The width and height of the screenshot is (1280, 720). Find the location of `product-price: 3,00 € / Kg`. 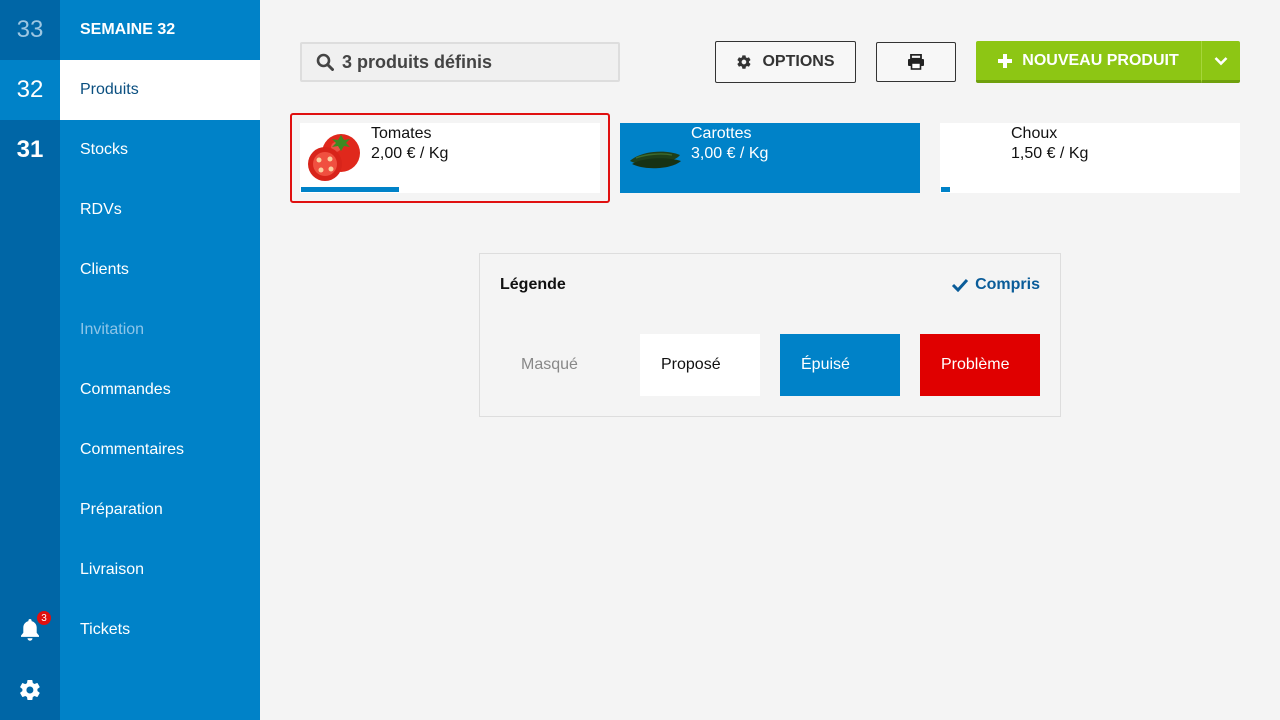

product-price: 3,00 € / Kg is located at coordinates (730, 153).